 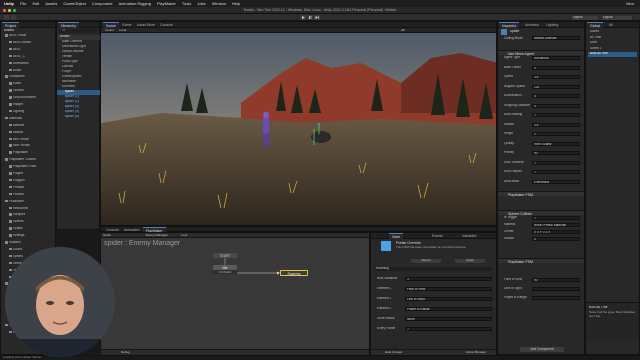 What do you see at coordinates (611, 25) in the screenshot?
I see `tab-all: All` at bounding box center [611, 25].